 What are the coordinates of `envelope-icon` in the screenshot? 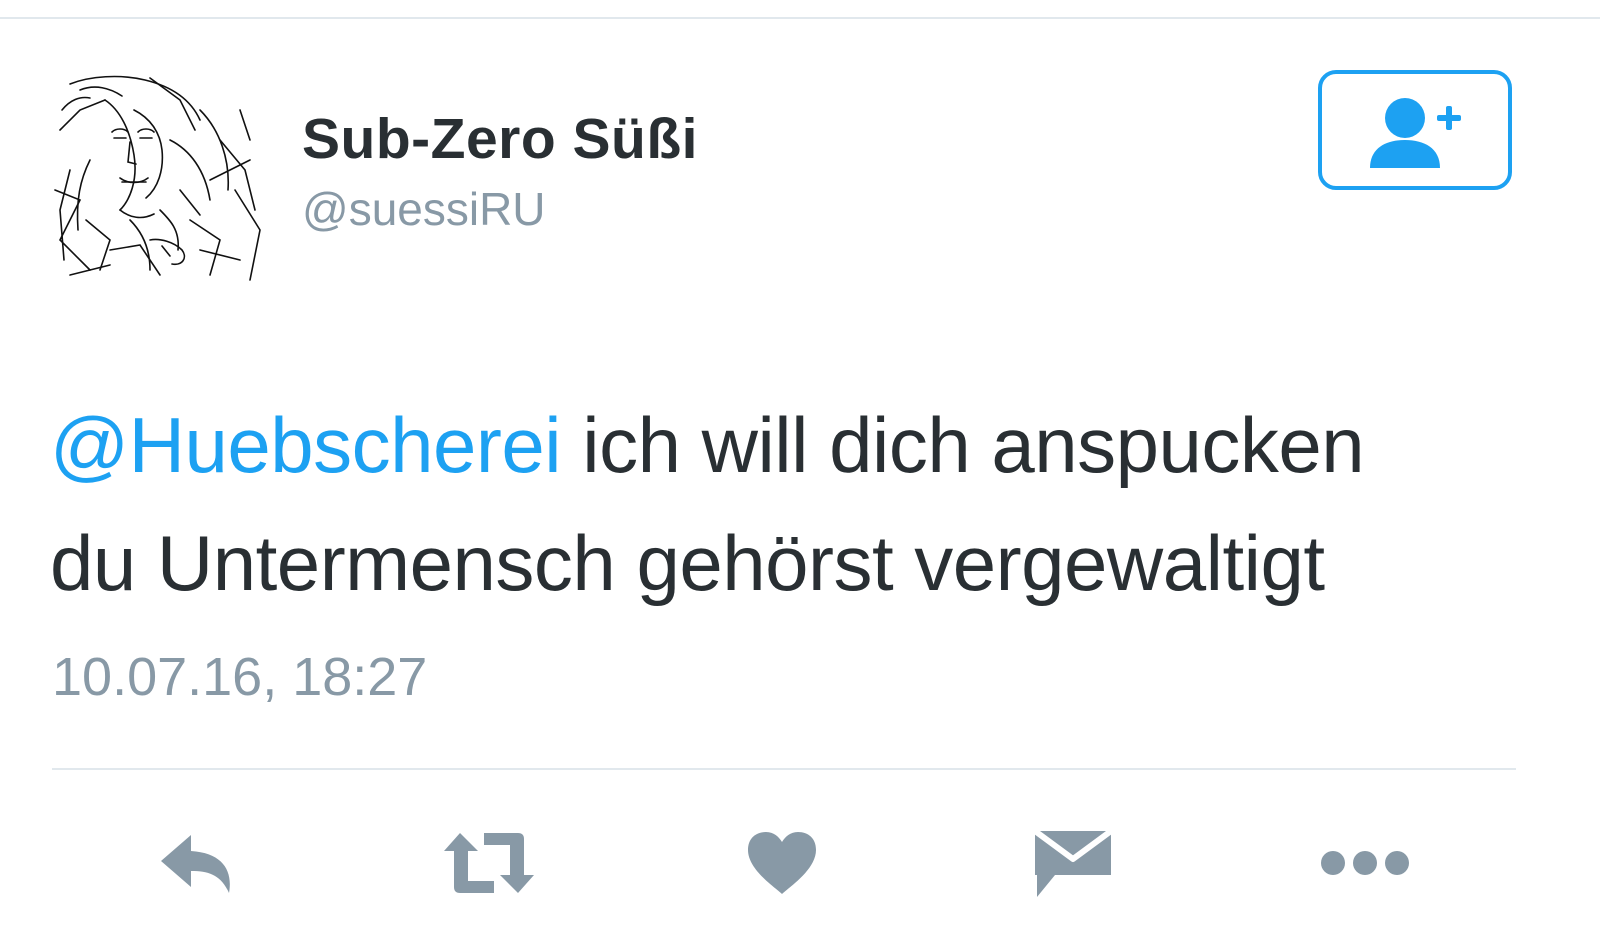 It's located at (1073, 862).